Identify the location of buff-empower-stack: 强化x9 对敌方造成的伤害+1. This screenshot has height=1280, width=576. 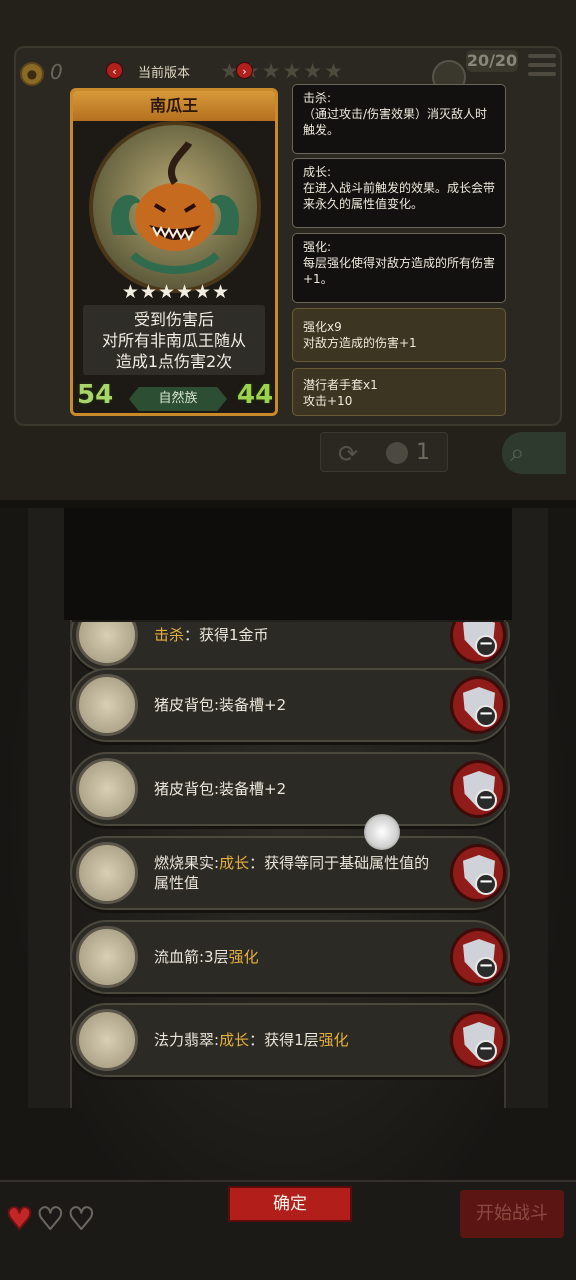
(399, 335).